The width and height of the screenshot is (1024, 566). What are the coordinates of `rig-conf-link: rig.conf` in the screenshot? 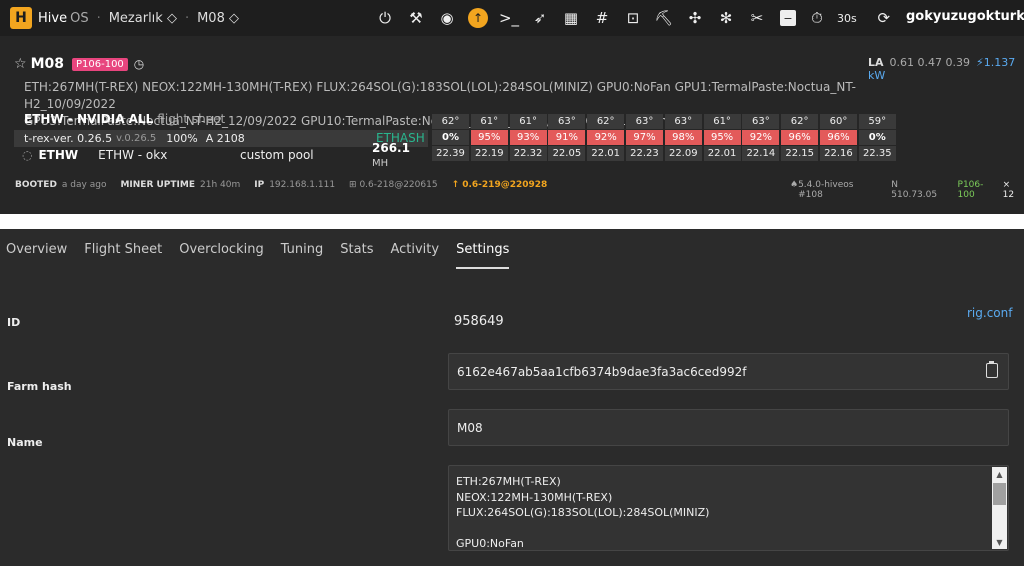 It's located at (989, 313).